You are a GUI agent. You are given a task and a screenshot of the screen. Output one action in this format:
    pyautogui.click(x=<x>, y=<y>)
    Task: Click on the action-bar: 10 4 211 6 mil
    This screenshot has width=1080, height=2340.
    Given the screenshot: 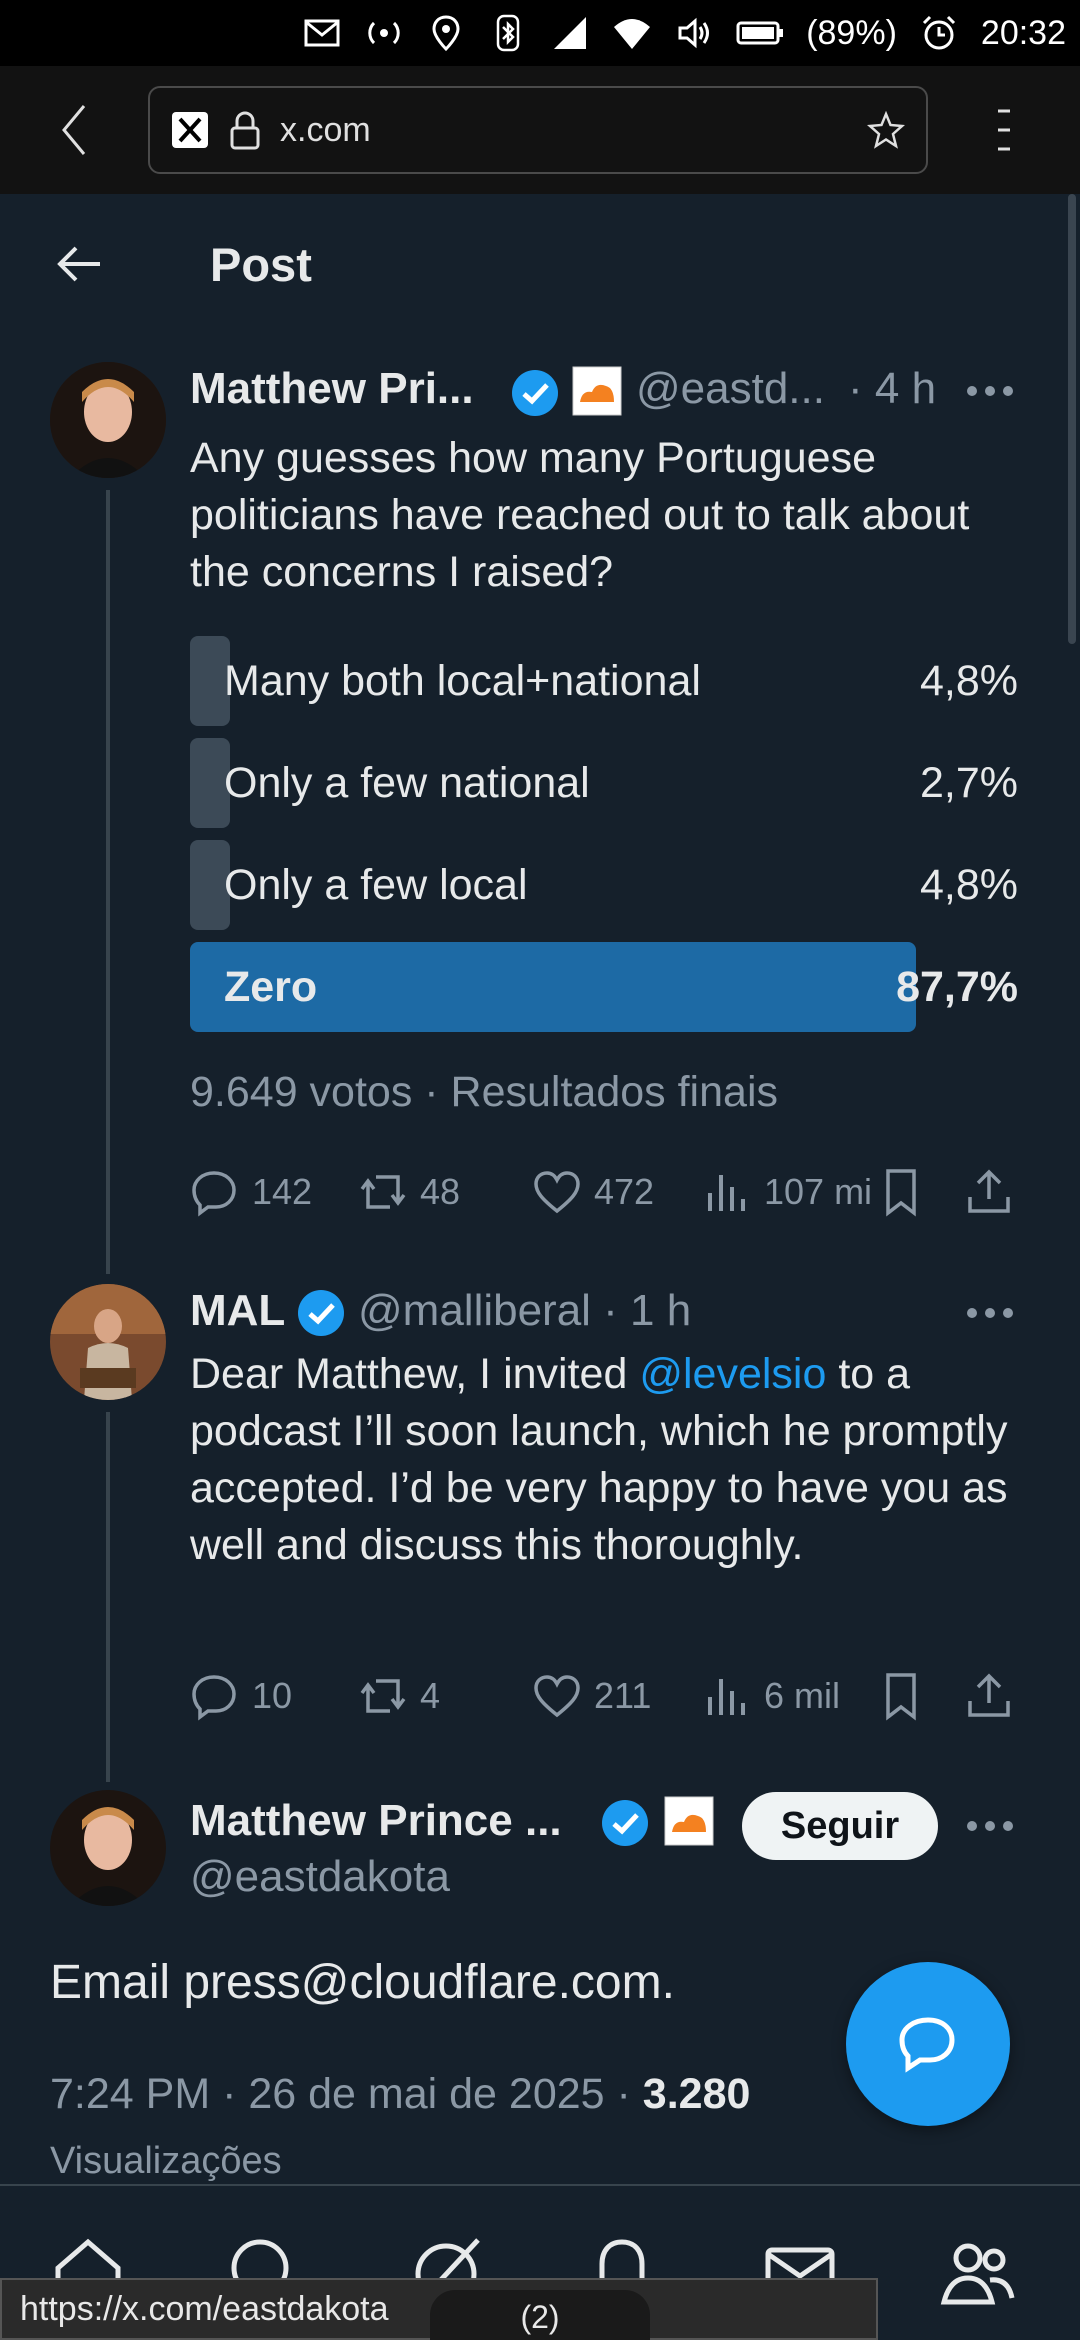 What is the action you would take?
    pyautogui.click(x=610, y=1696)
    